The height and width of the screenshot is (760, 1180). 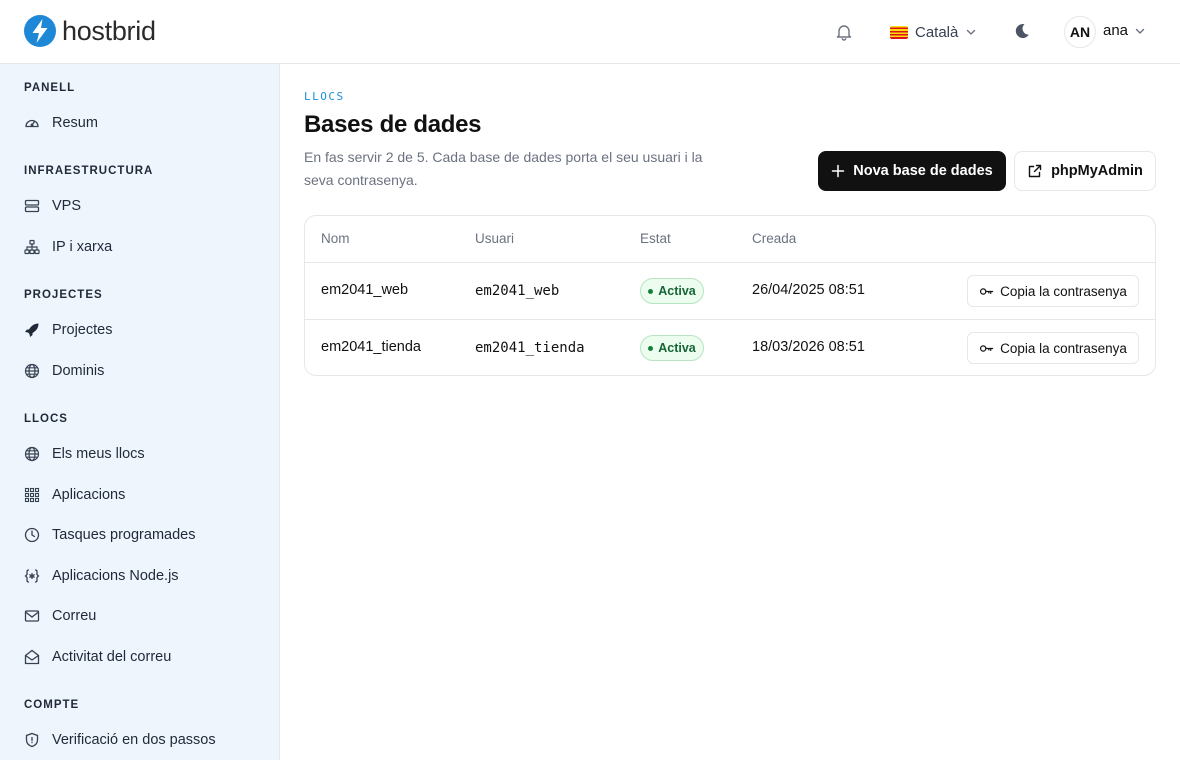 I want to click on brand-logo: hostbrid, so click(x=90, y=31).